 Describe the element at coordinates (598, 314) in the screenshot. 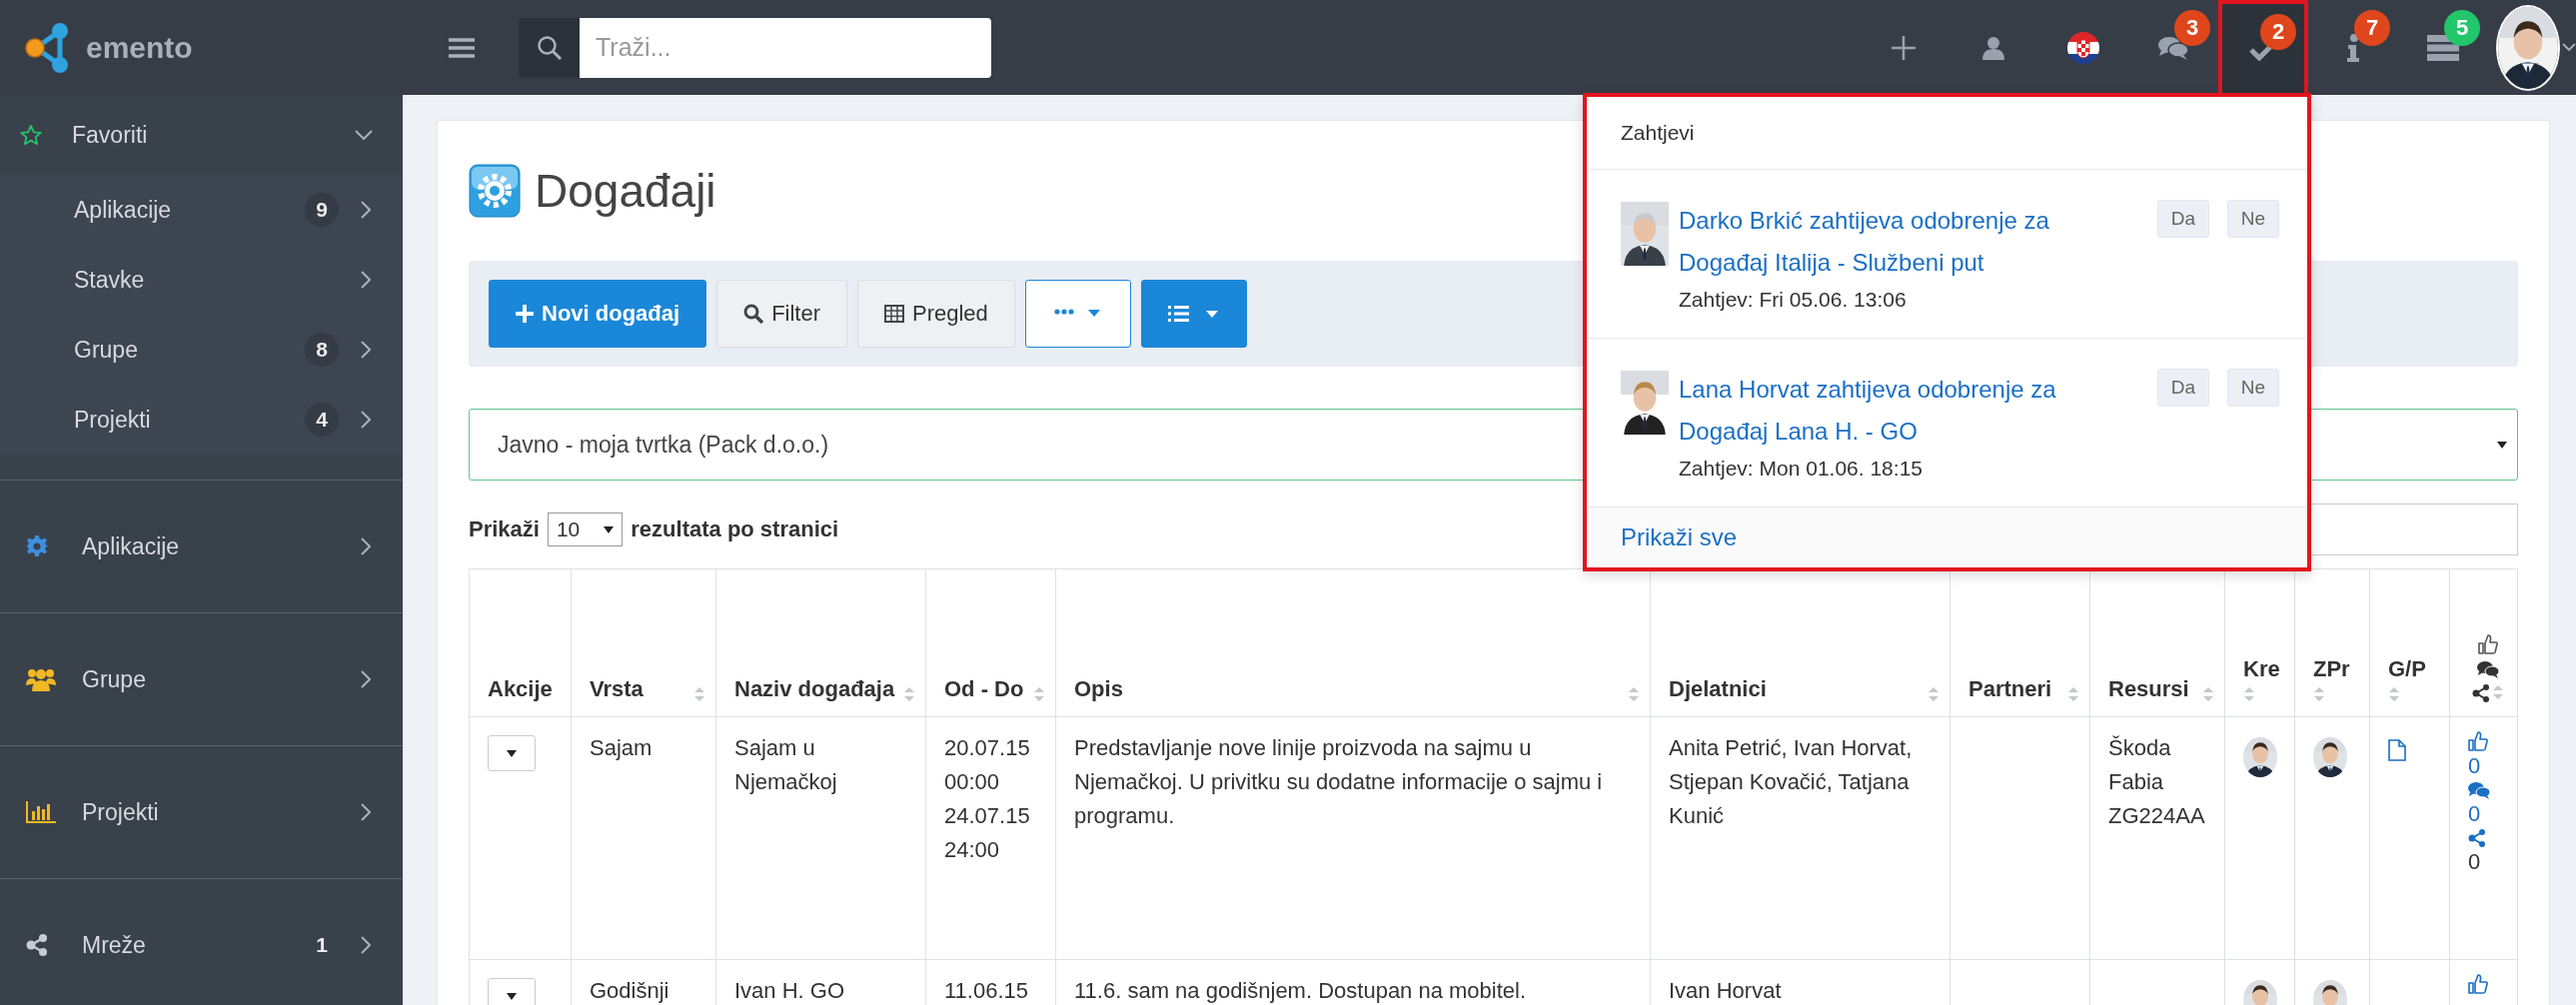

I see `toolbar-button: Novi događaj` at that location.